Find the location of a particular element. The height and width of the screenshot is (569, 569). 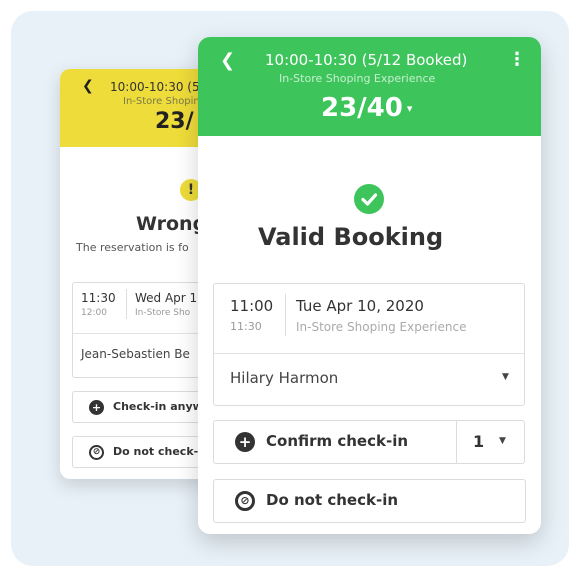

confirm-checkin-label: Confirm check-in is located at coordinates (337, 441).